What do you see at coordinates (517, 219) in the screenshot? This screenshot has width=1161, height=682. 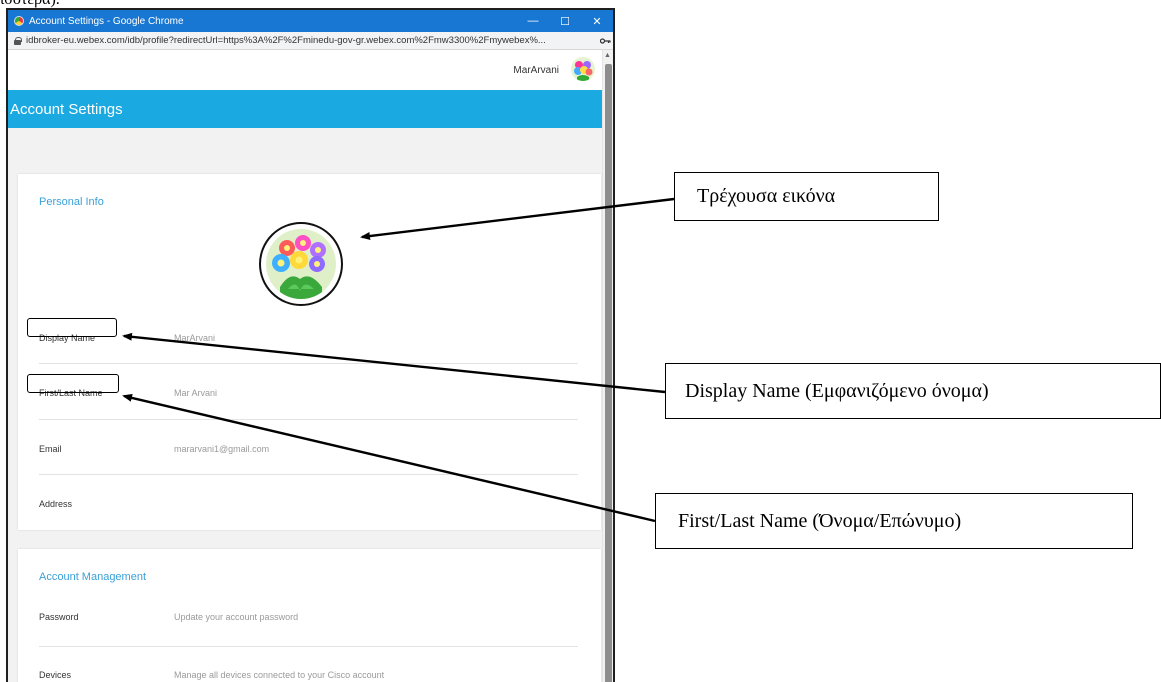 I see `current-image-arrow` at bounding box center [517, 219].